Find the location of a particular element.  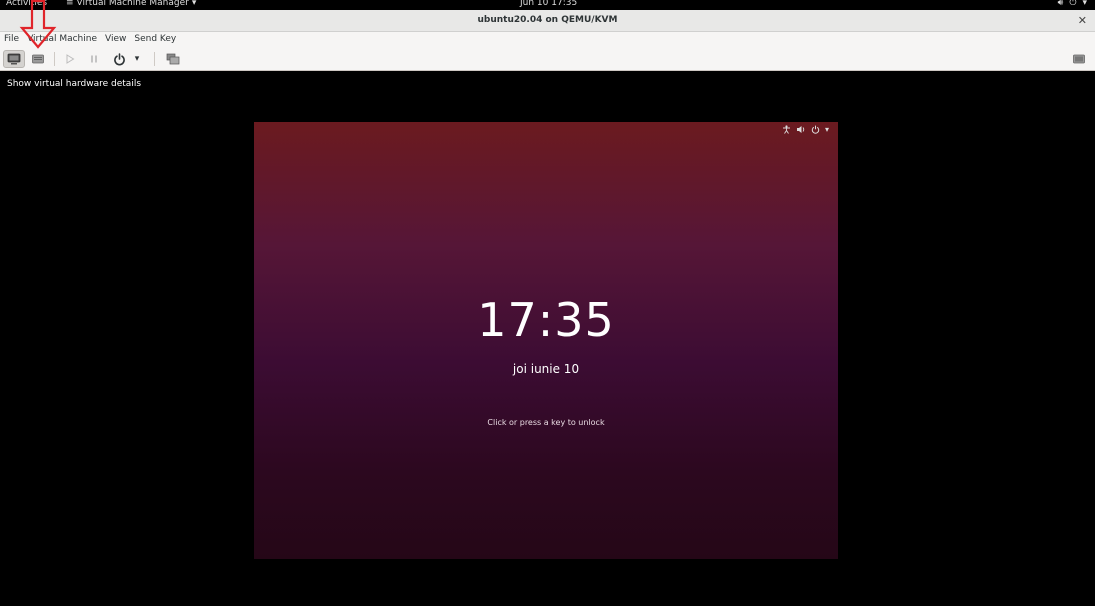

fullscreen-button is located at coordinates (1079, 59).